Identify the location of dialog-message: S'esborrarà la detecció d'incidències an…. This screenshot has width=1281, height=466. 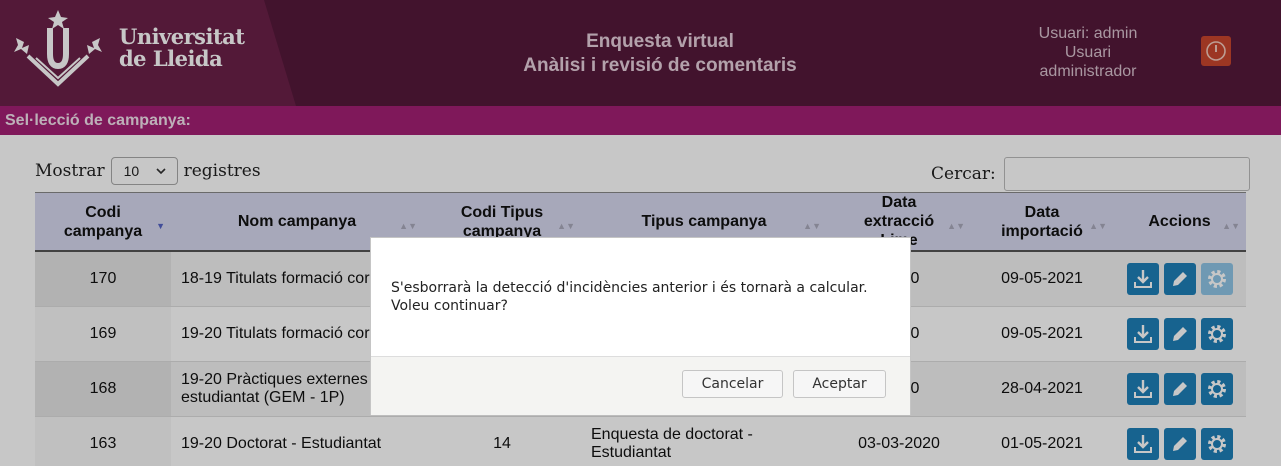
(629, 297).